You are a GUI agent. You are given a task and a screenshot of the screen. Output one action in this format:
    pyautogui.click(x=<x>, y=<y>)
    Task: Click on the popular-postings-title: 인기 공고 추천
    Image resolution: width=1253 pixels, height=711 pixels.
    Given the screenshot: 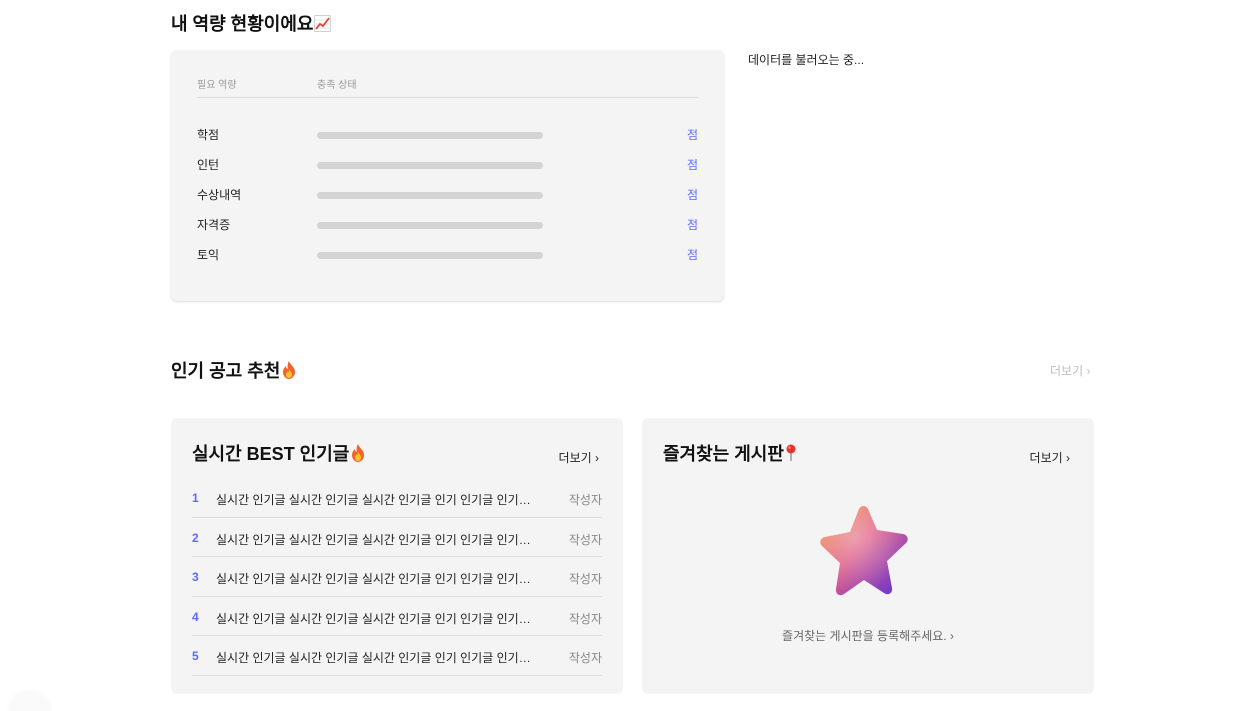 What is the action you would take?
    pyautogui.click(x=234, y=370)
    